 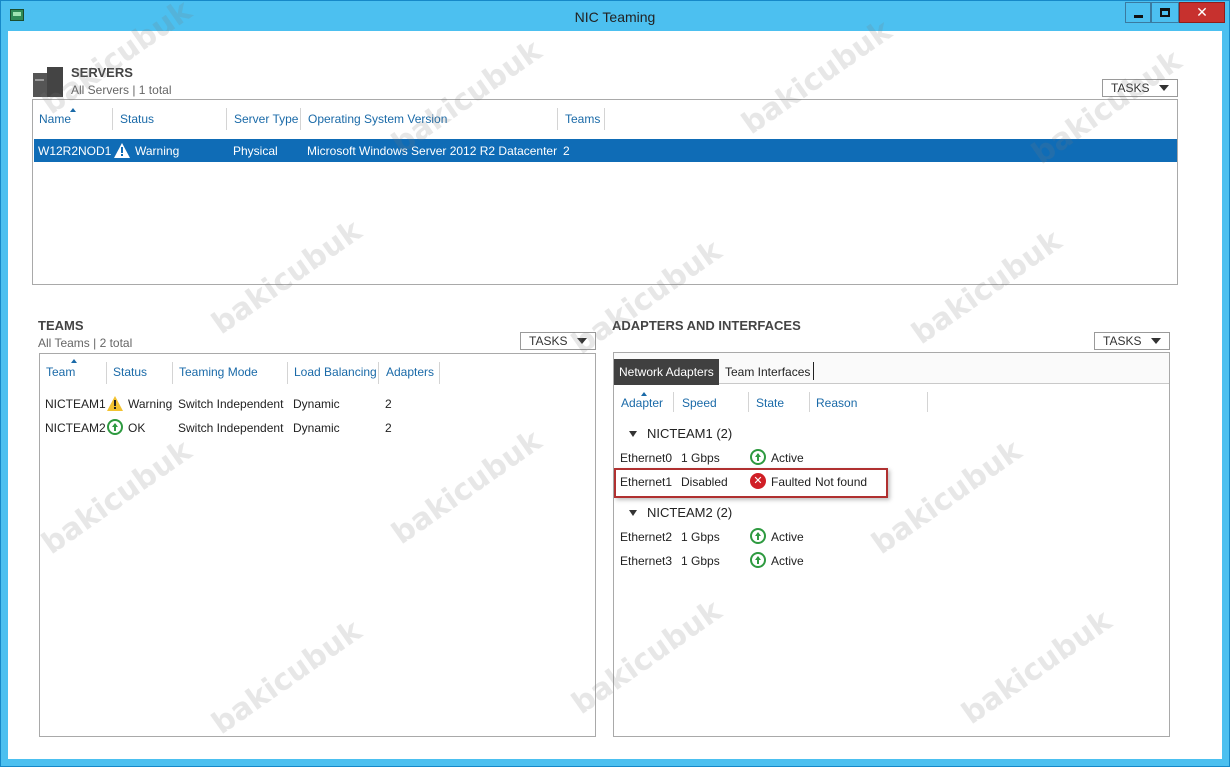 What do you see at coordinates (699, 403) in the screenshot?
I see `column-header-speed: Speed` at bounding box center [699, 403].